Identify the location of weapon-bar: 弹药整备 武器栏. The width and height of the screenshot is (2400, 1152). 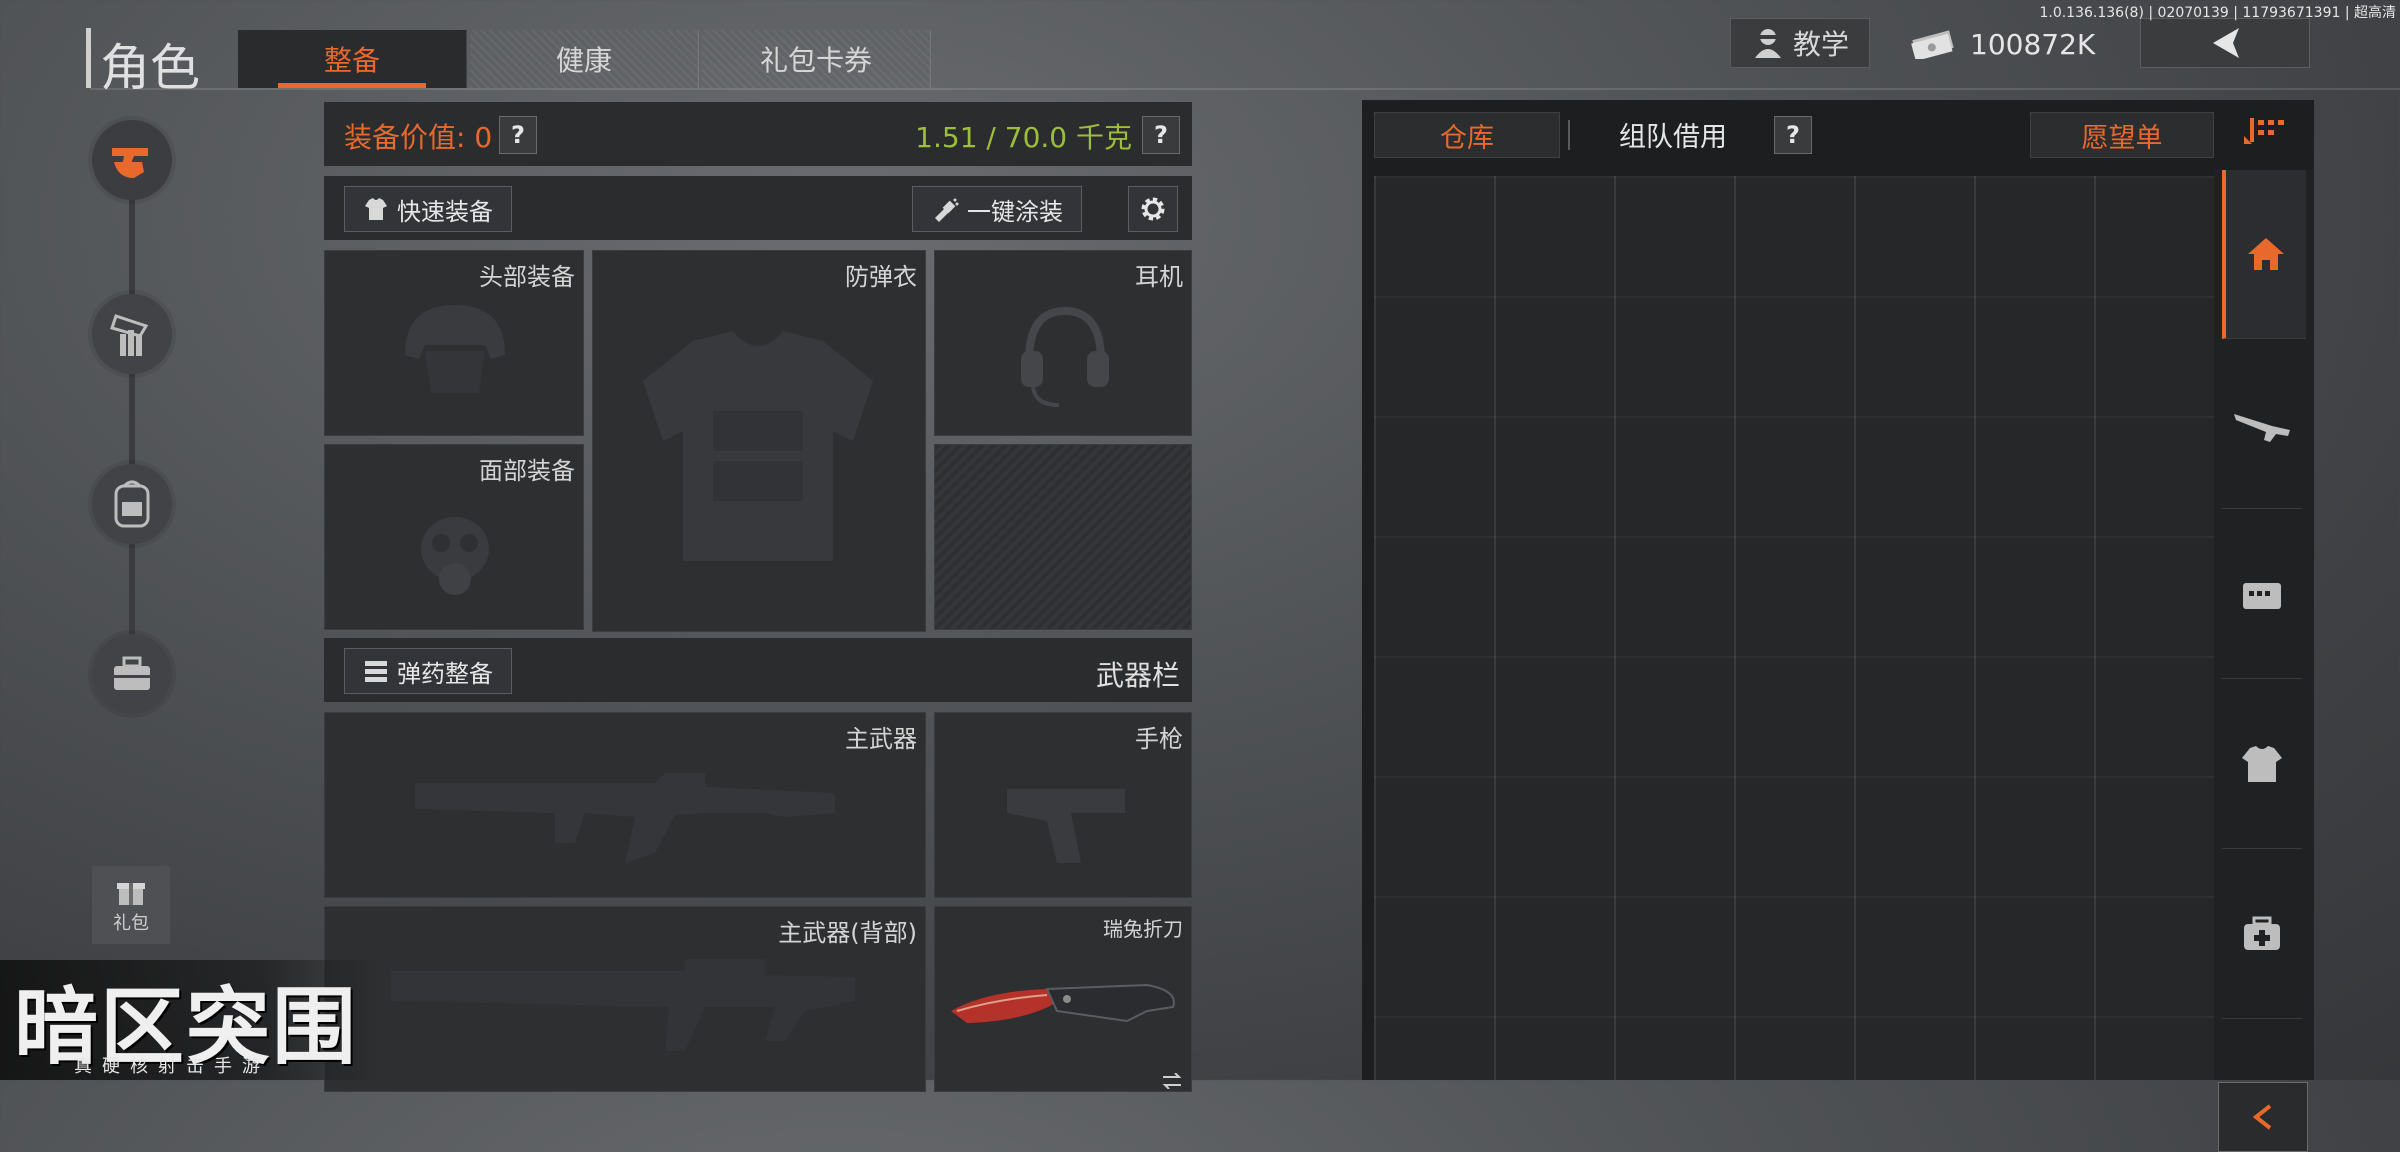
(758, 670).